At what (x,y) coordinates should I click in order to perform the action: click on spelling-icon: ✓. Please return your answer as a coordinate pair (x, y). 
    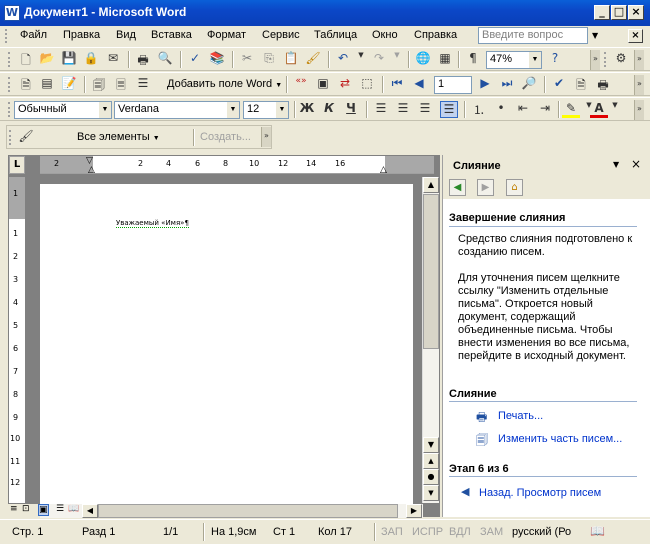
    Looking at the image, I should click on (195, 59).